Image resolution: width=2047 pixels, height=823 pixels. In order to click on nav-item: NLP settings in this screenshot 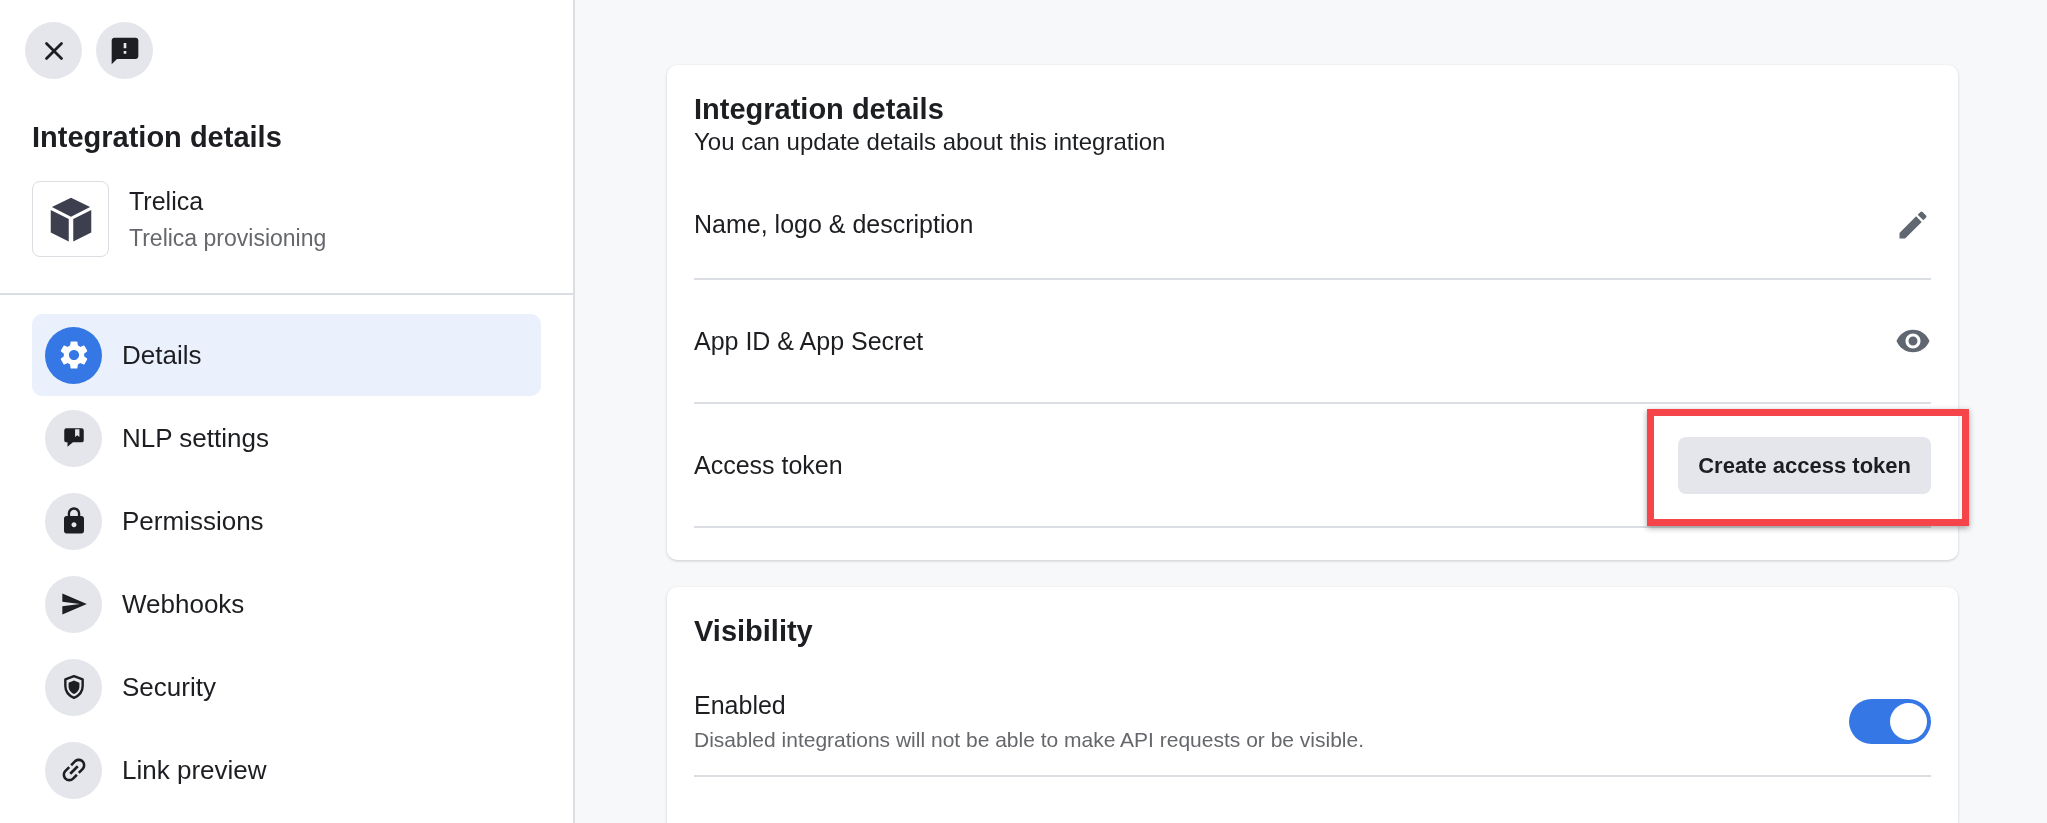, I will do `click(286, 438)`.